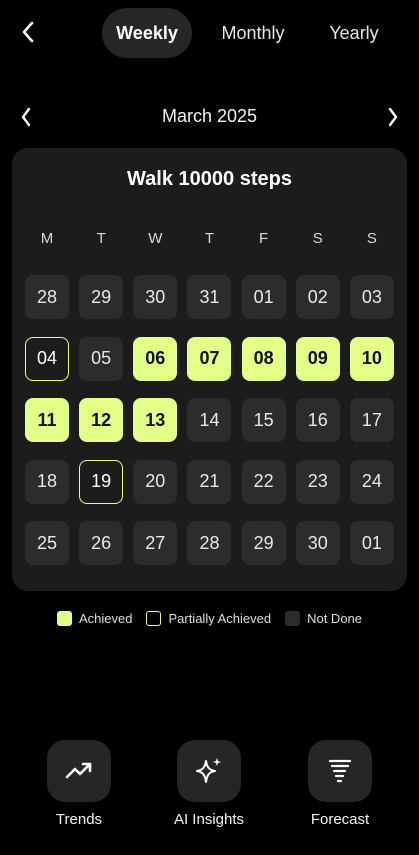 The image size is (419, 855). I want to click on weekday-label: F, so click(264, 238).